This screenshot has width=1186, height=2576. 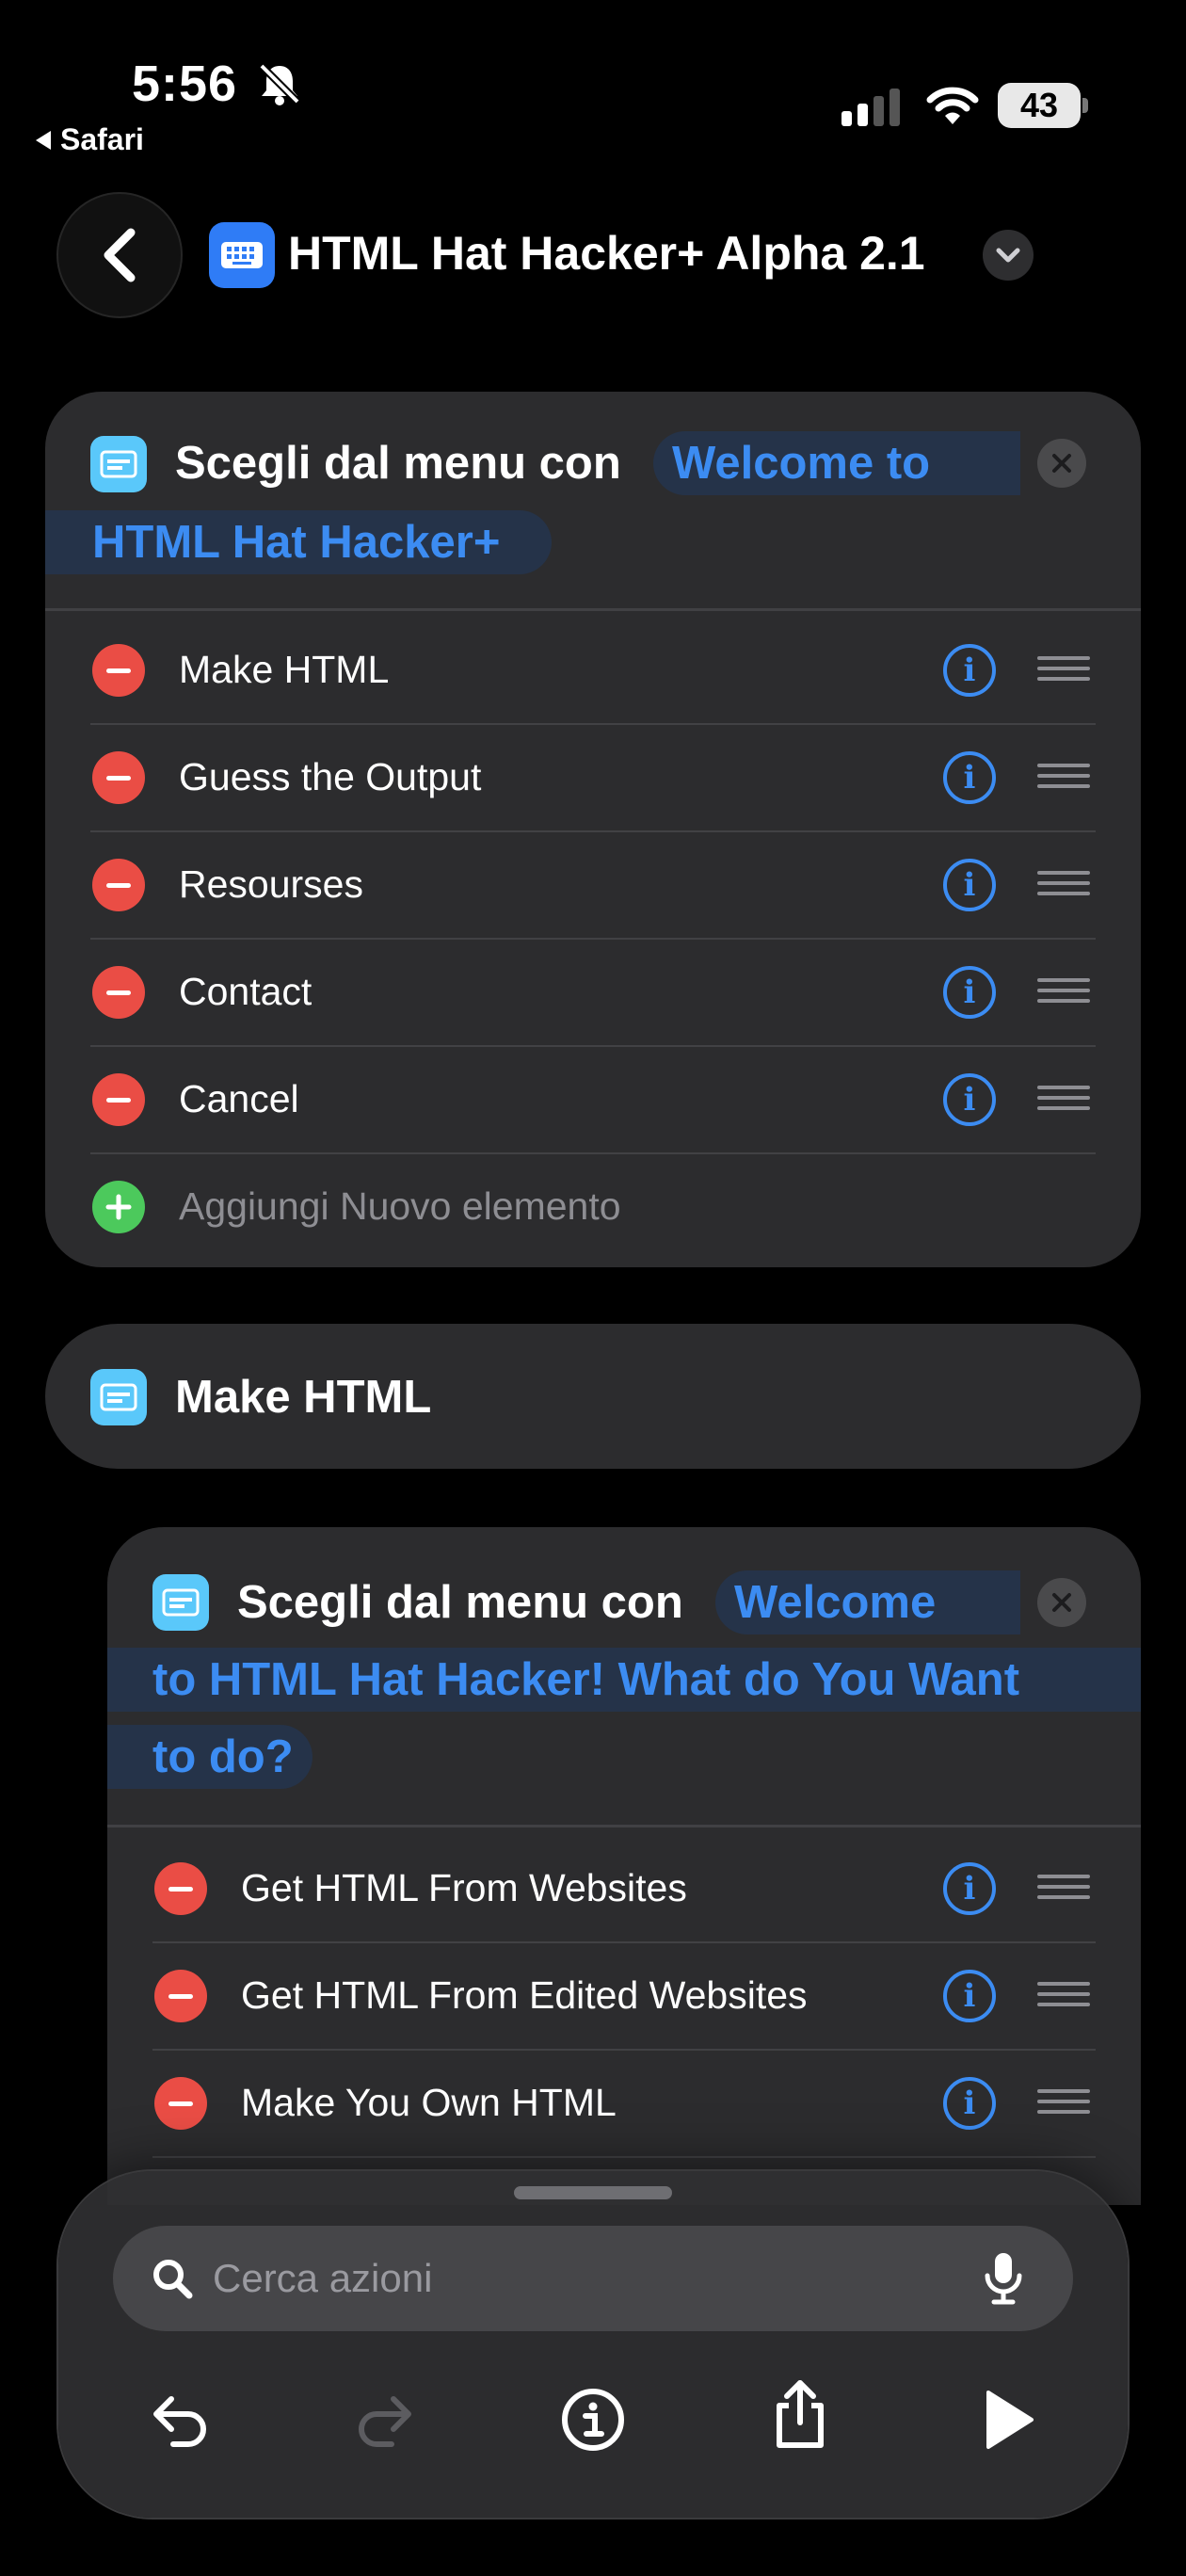 I want to click on shortcut-title: HTML Hat Hacker+ Alpha 2.1, so click(x=606, y=253).